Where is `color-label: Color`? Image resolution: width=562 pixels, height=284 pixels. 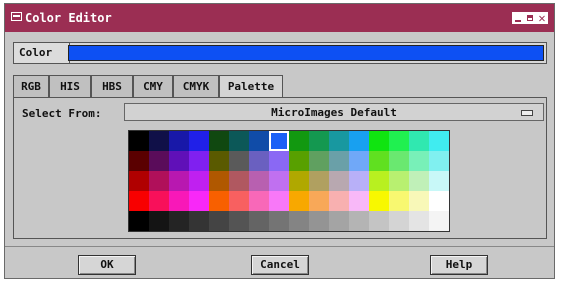
color-label: Color is located at coordinates (42, 53).